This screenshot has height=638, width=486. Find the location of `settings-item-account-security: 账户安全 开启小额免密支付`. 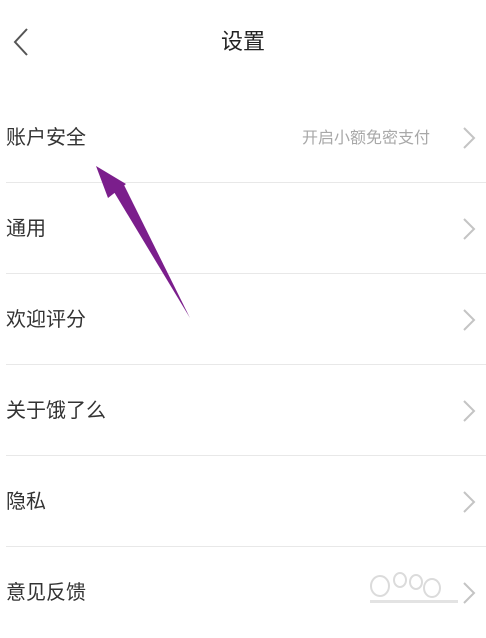

settings-item-account-security: 账户安全 开启小额免密支付 is located at coordinates (243, 137).